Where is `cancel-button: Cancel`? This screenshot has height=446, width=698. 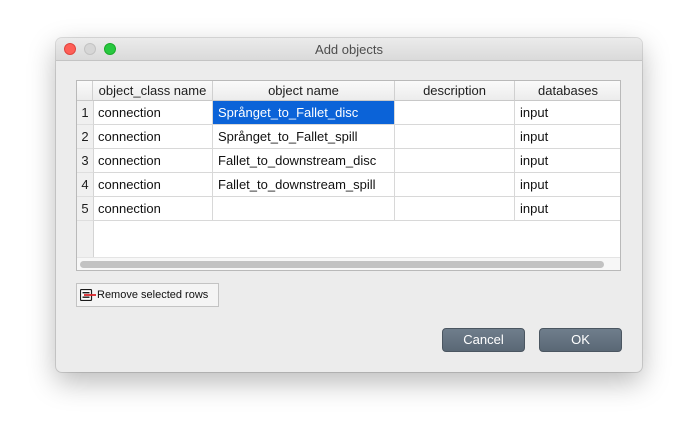
cancel-button: Cancel is located at coordinates (483, 340).